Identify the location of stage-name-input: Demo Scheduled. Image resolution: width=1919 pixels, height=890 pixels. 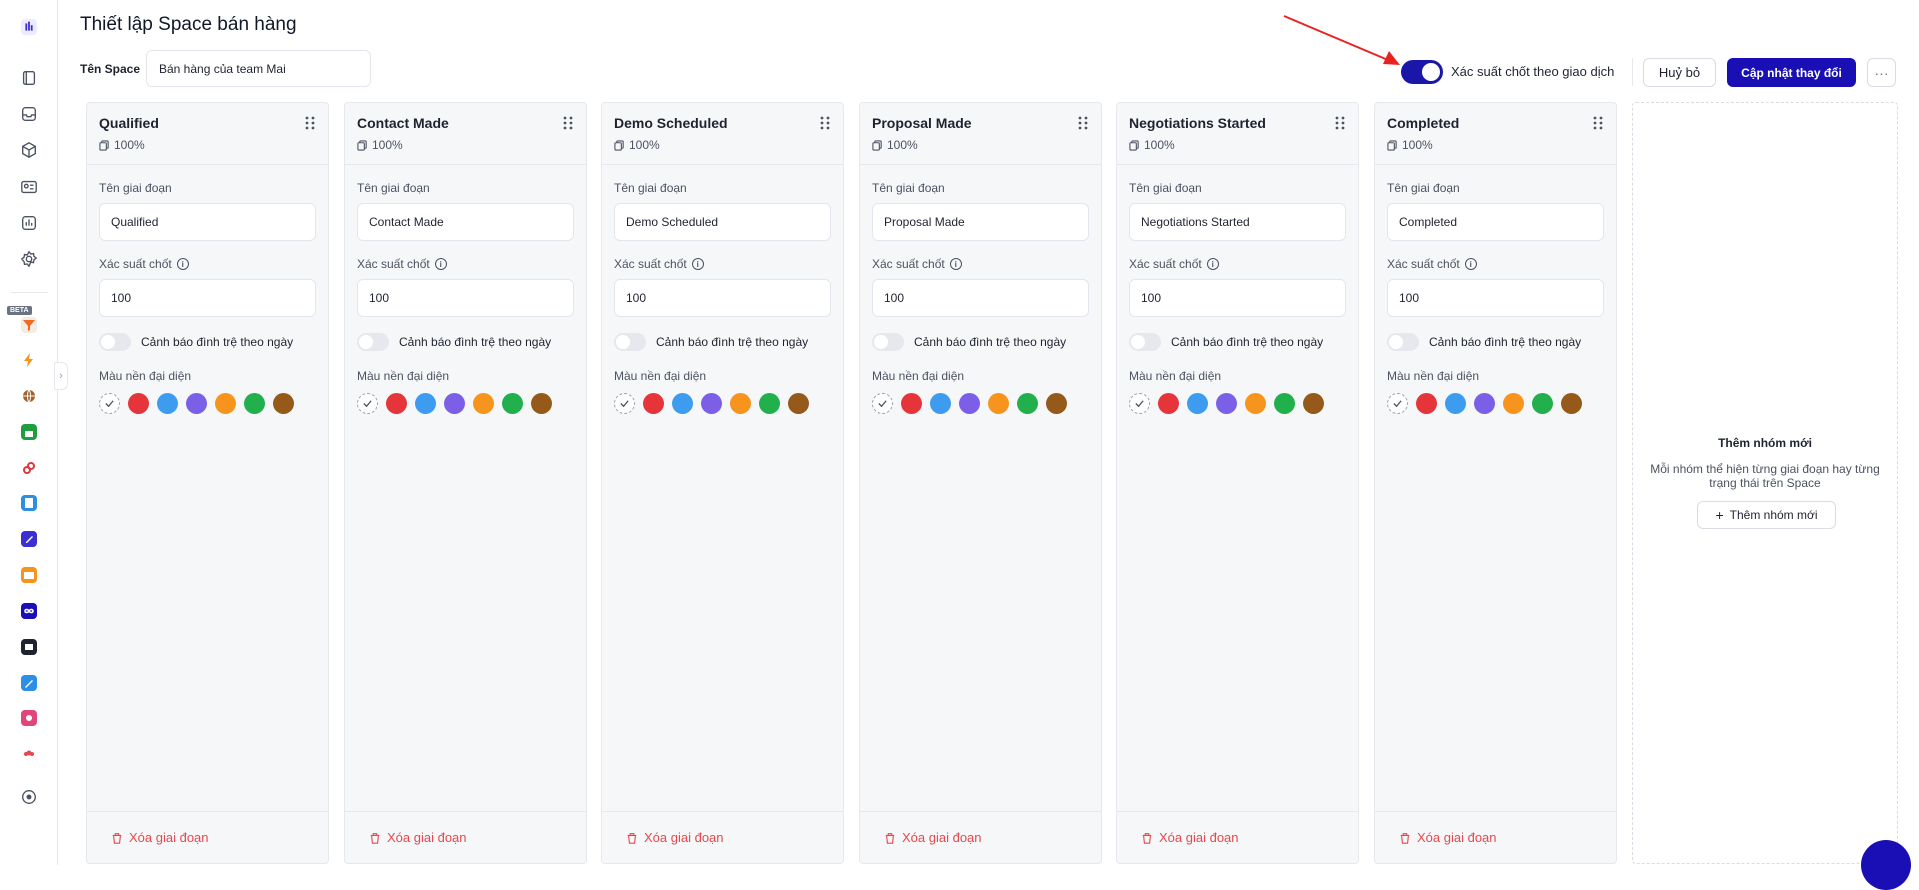
(722, 222).